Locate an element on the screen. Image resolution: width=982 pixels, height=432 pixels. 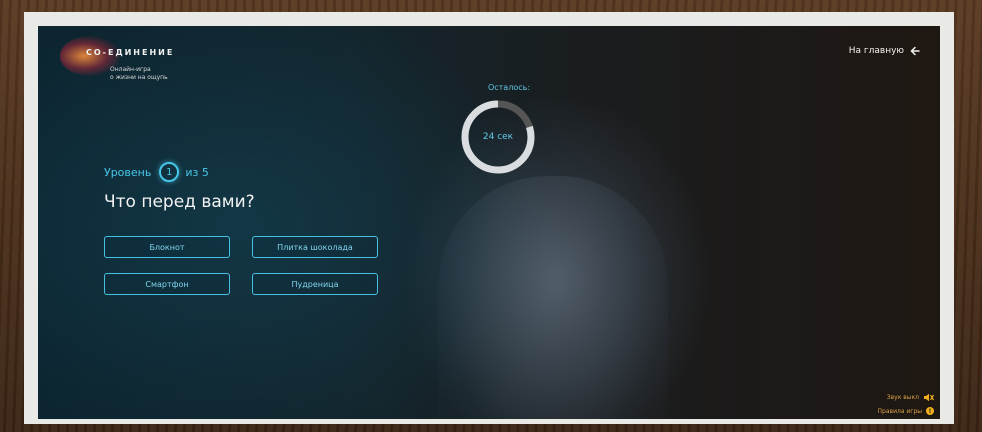
level-indicator: Уровень 1 из 5 is located at coordinates (156, 172).